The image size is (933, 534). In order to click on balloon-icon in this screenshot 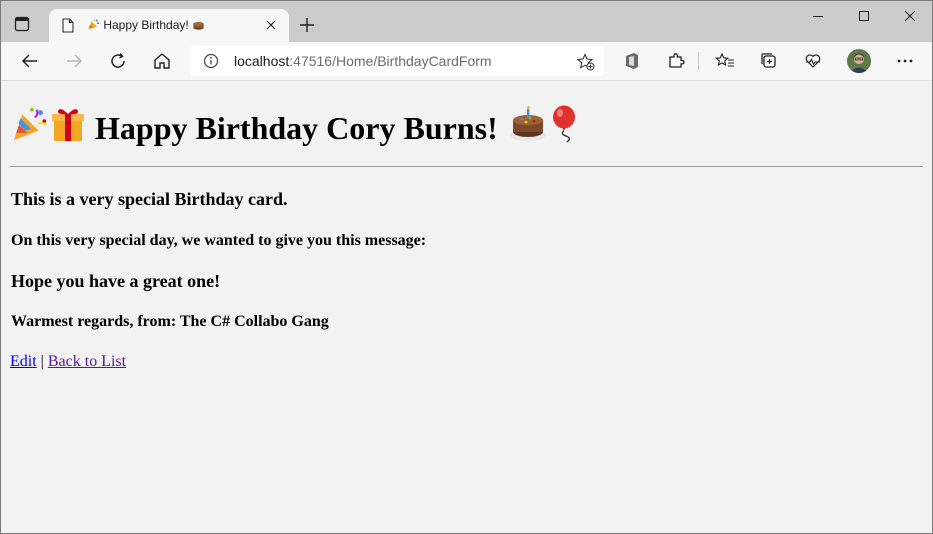, I will do `click(567, 128)`.